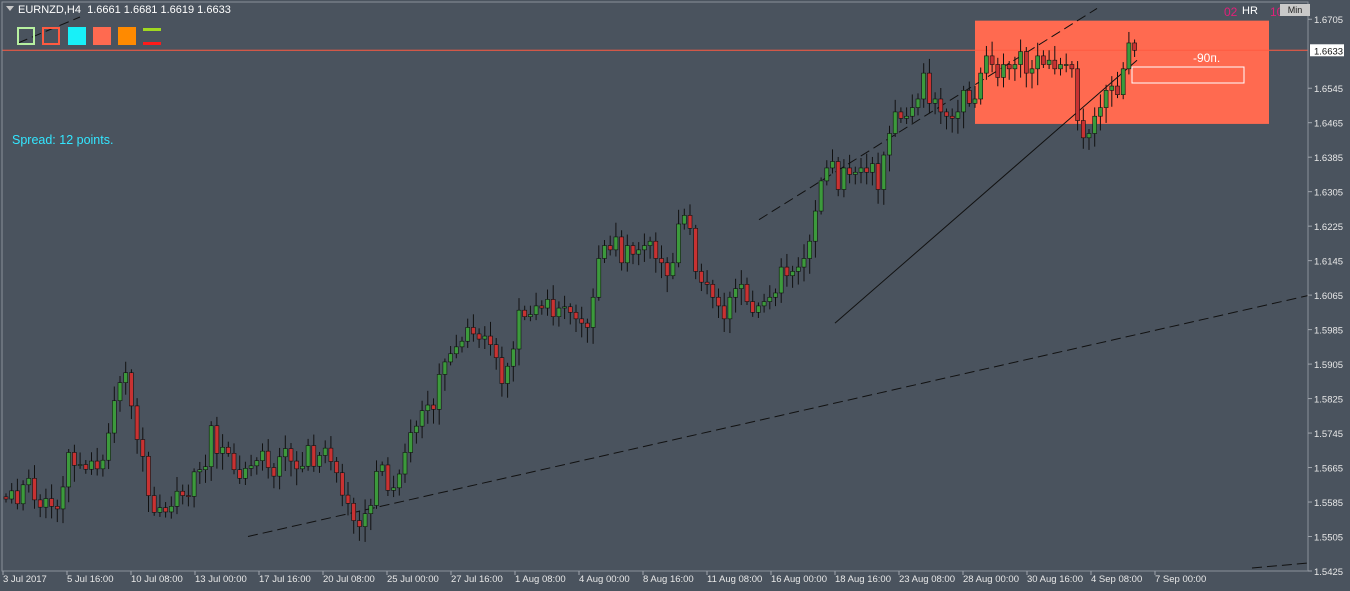 The width and height of the screenshot is (1350, 591). I want to click on x-tick-label: 1 Aug 08:00, so click(540, 579).